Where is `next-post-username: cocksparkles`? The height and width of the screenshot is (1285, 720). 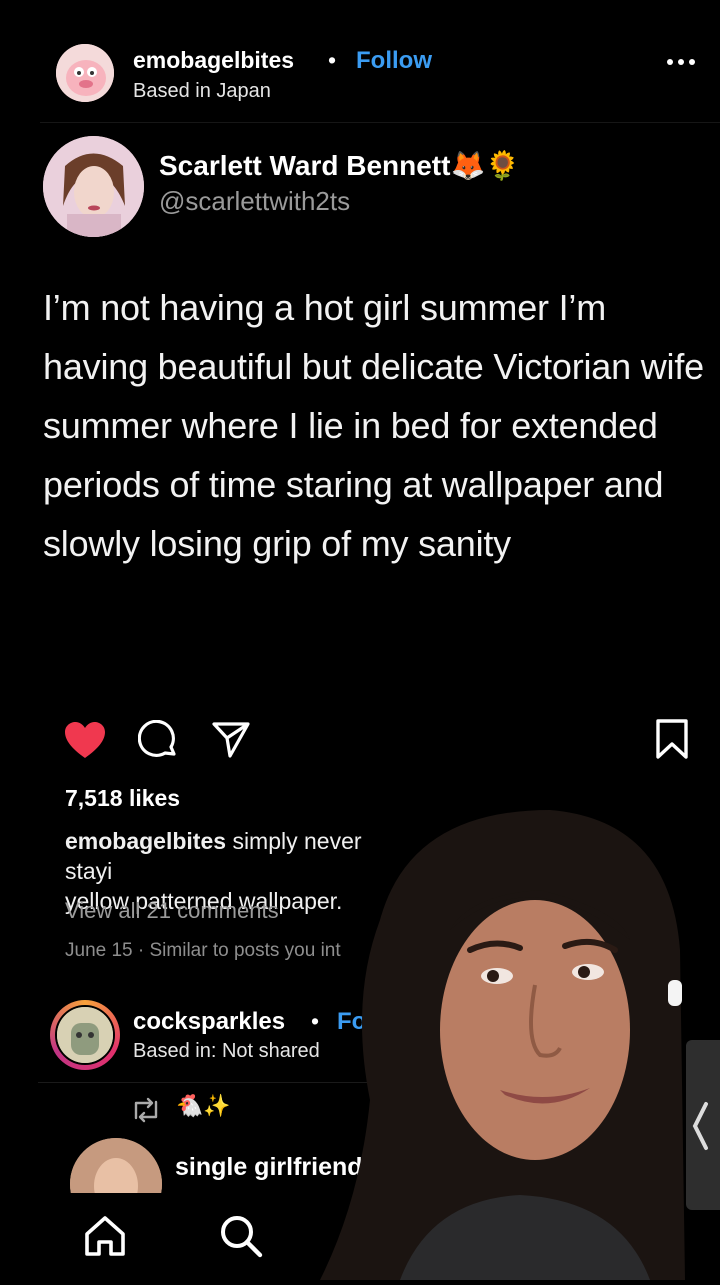 next-post-username: cocksparkles is located at coordinates (209, 1022).